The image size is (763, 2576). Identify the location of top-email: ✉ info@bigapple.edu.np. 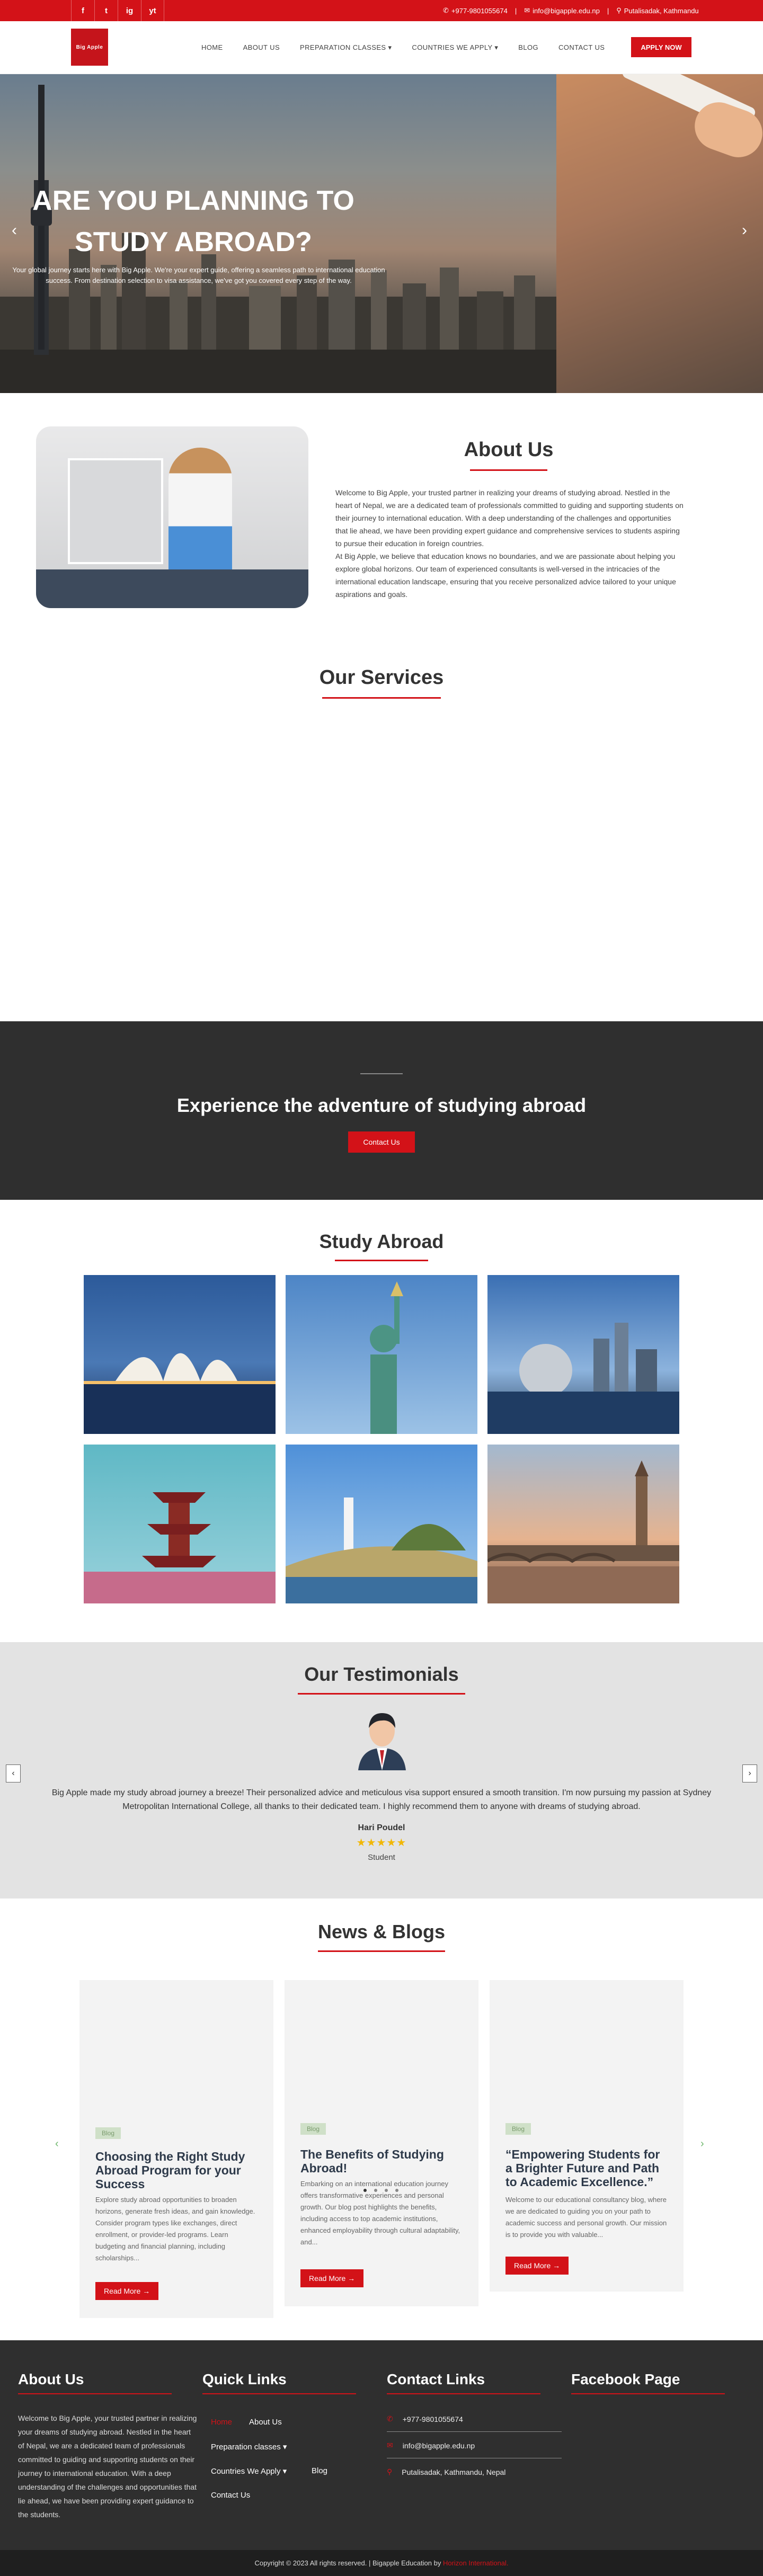
(562, 10).